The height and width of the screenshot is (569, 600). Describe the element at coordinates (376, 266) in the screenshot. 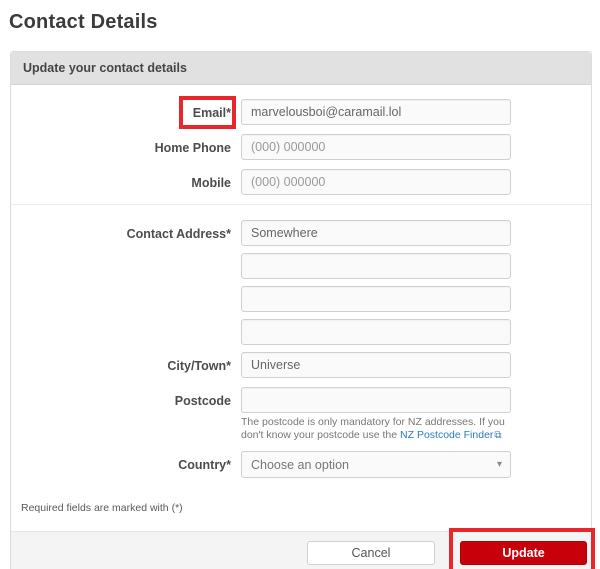

I see `address-line-2-input` at that location.